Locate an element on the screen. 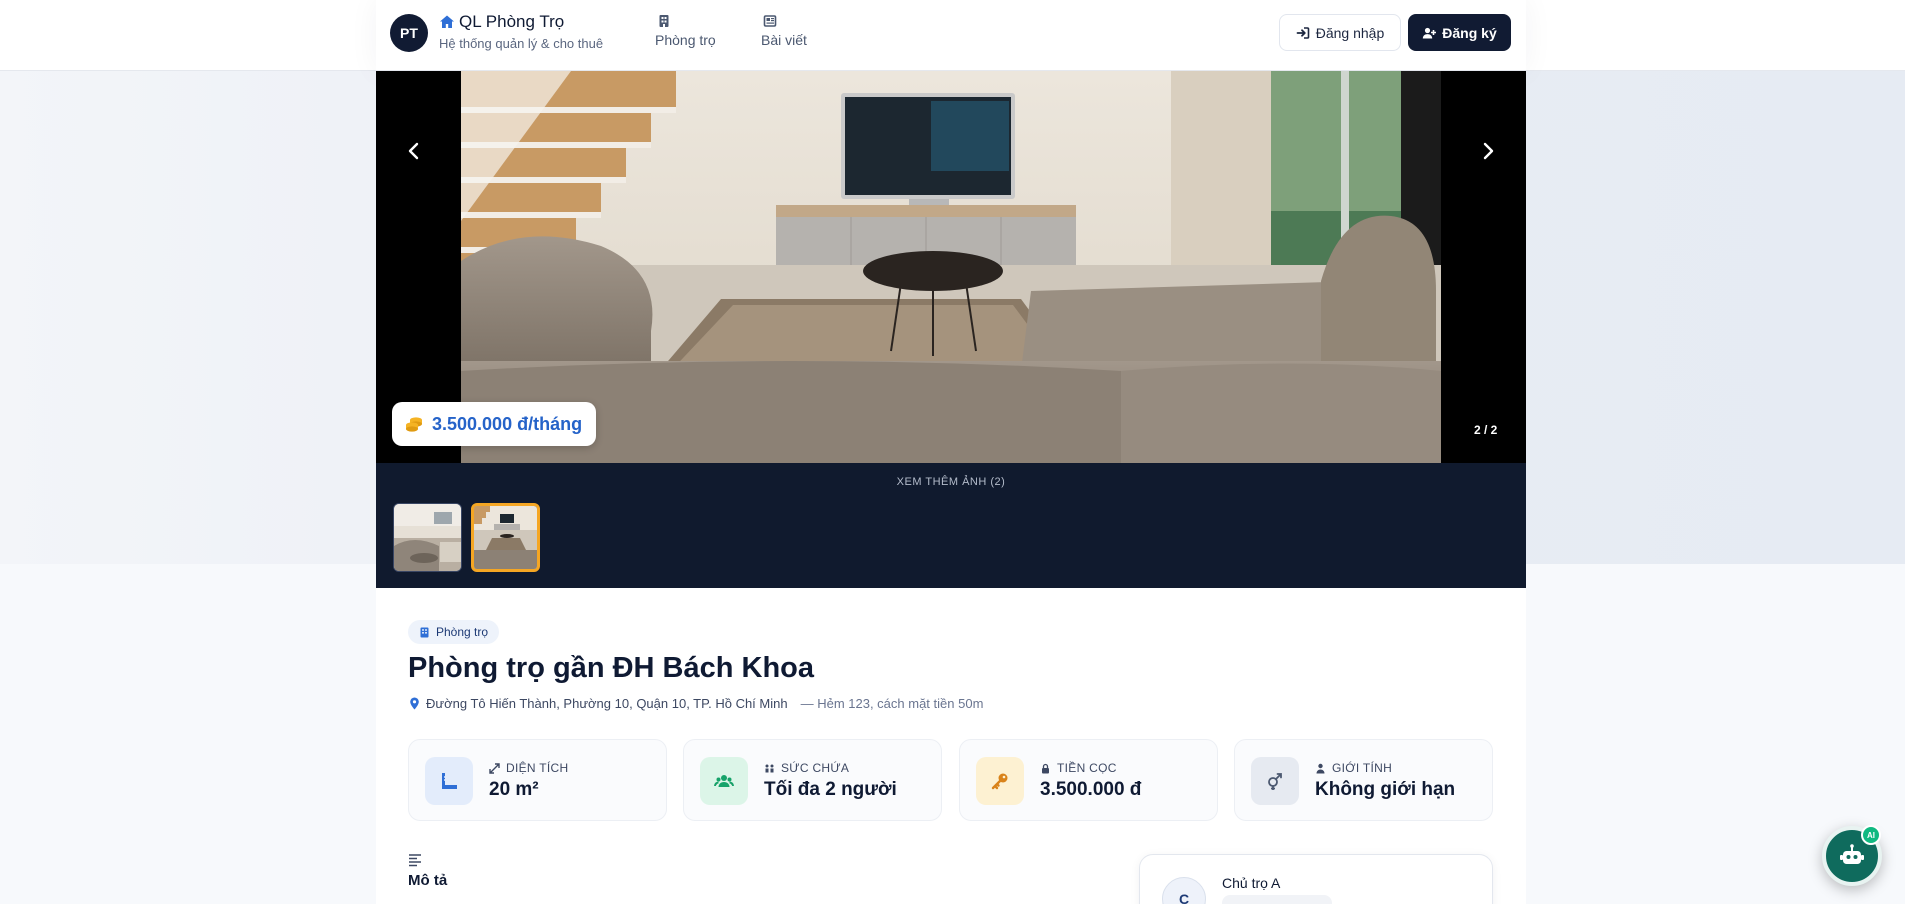 This screenshot has height=904, width=1905. thumbnail-1-image is located at coordinates (427, 537).